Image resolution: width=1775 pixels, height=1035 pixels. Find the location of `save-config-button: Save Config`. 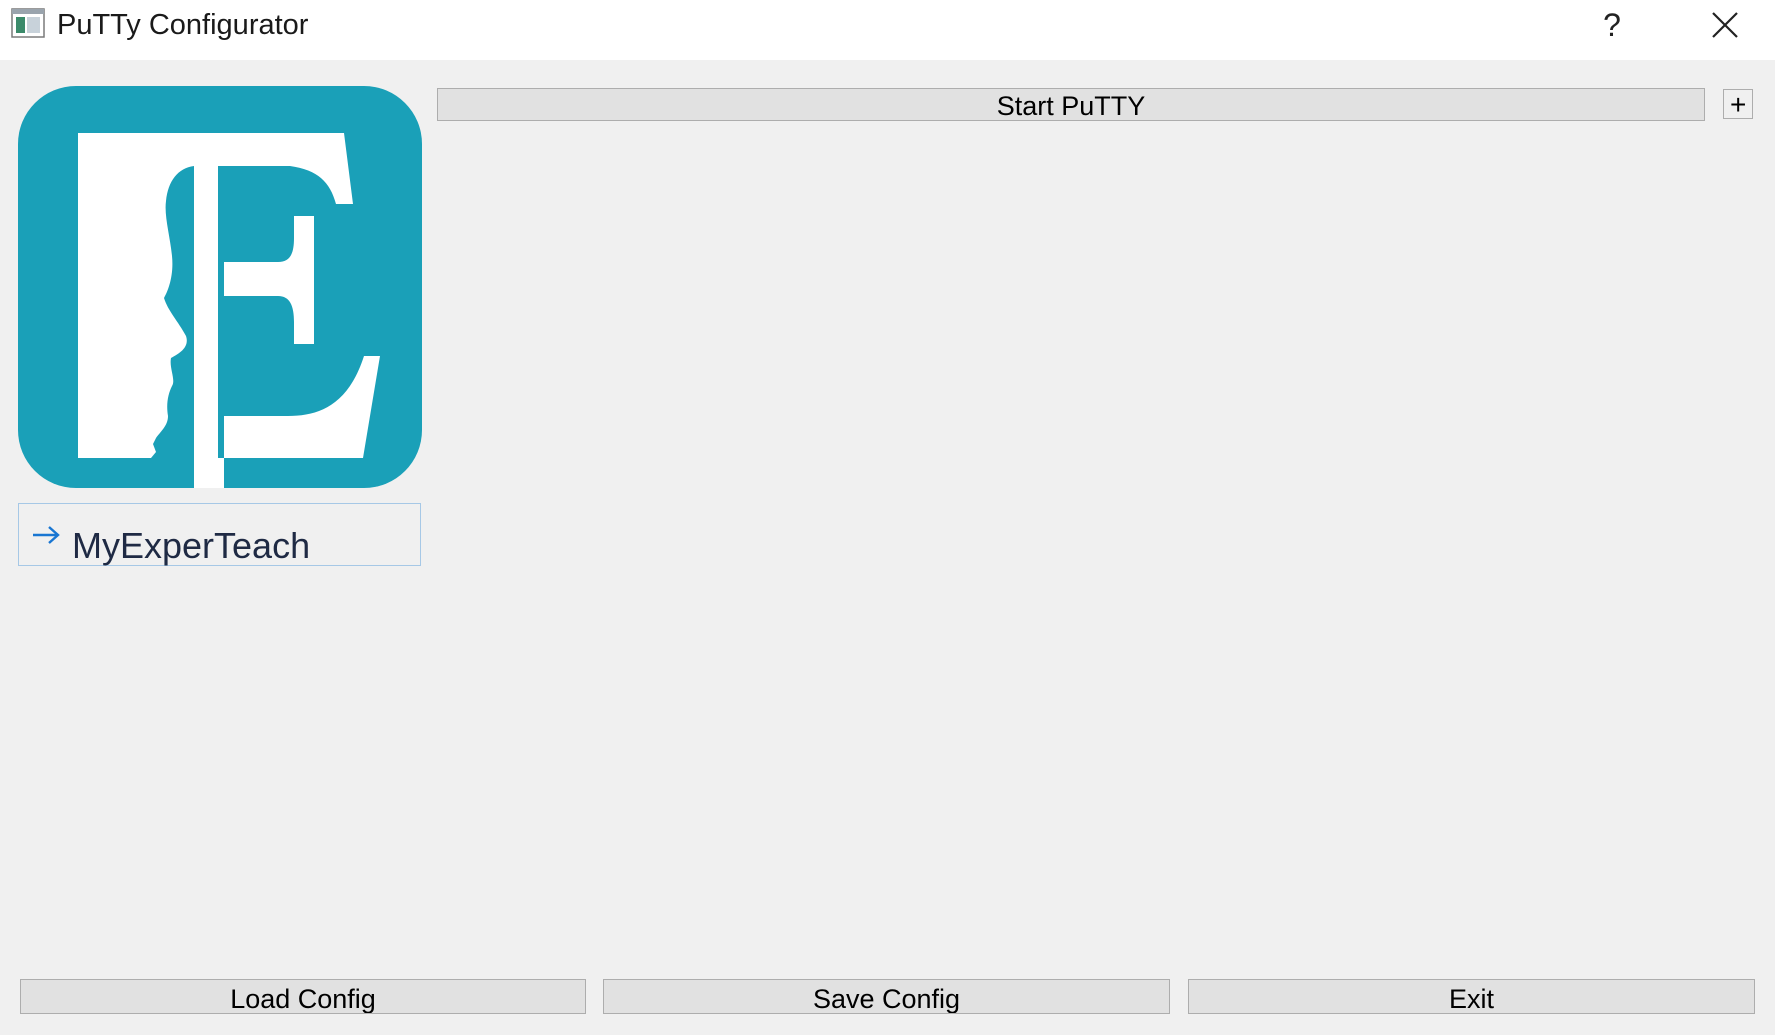

save-config-button: Save Config is located at coordinates (886, 996).